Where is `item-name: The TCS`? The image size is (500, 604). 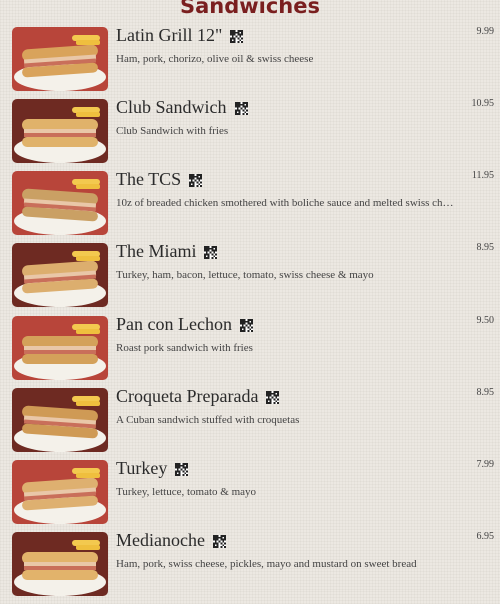
item-name: The TCS is located at coordinates (159, 179).